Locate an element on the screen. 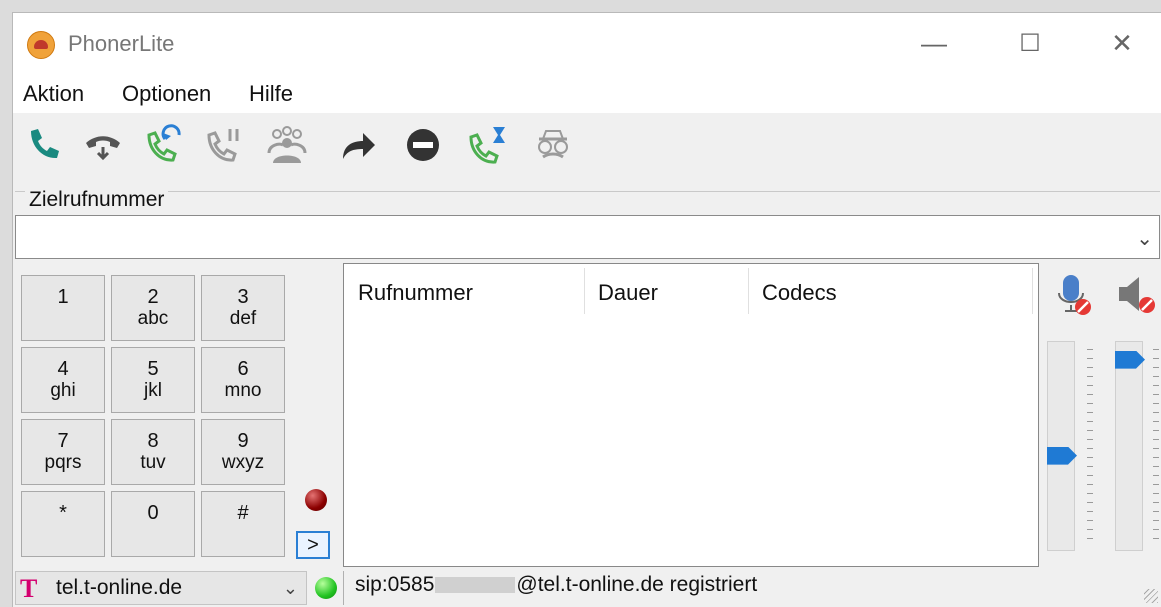  column-header-codecs: Codecs is located at coordinates (799, 293).